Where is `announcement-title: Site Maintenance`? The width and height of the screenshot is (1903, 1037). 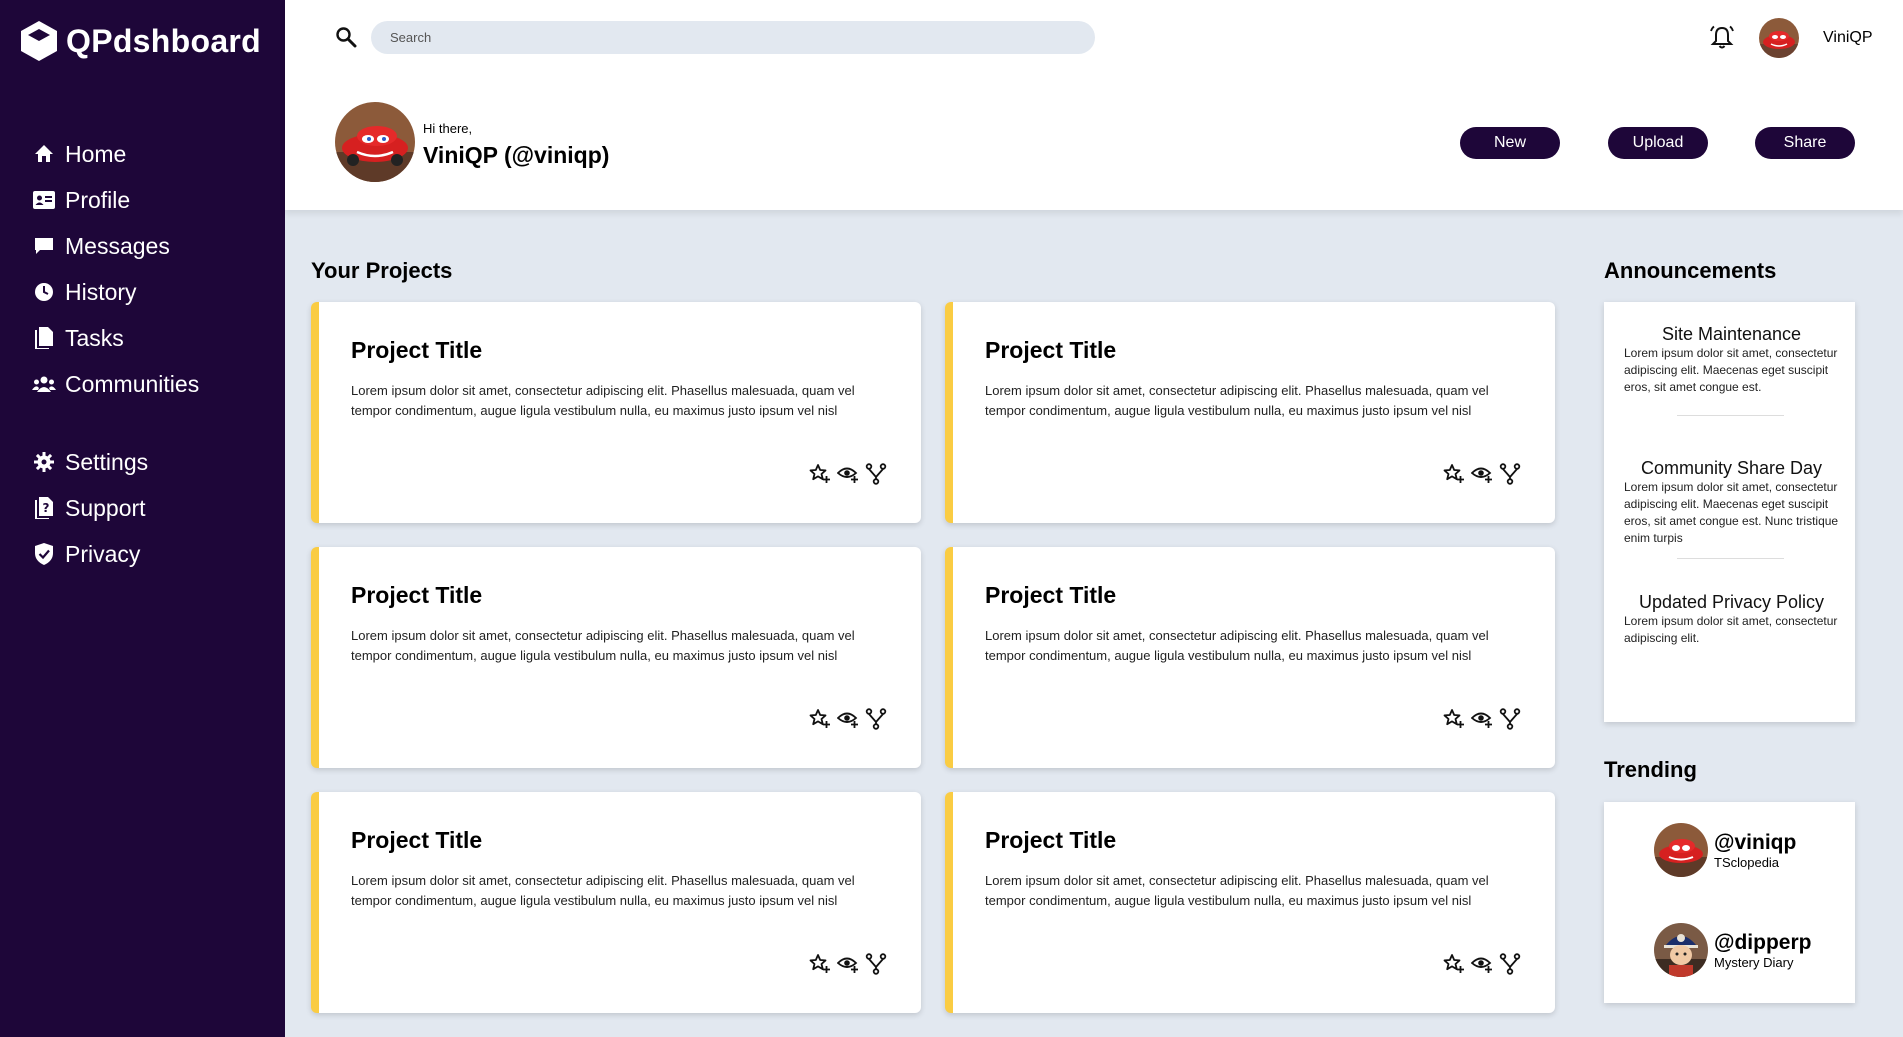 announcement-title: Site Maintenance is located at coordinates (1731, 334).